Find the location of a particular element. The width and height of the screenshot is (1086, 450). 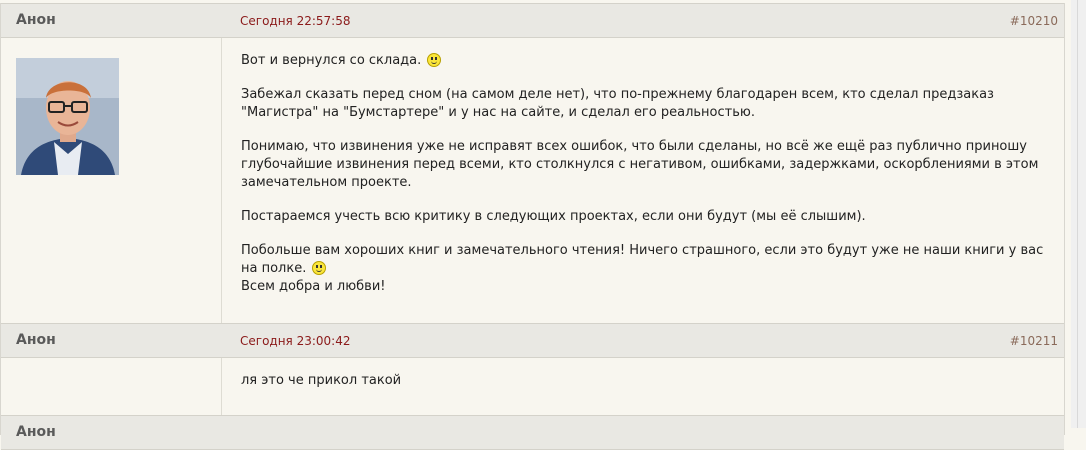

post-header: Анон is located at coordinates (532, 432).